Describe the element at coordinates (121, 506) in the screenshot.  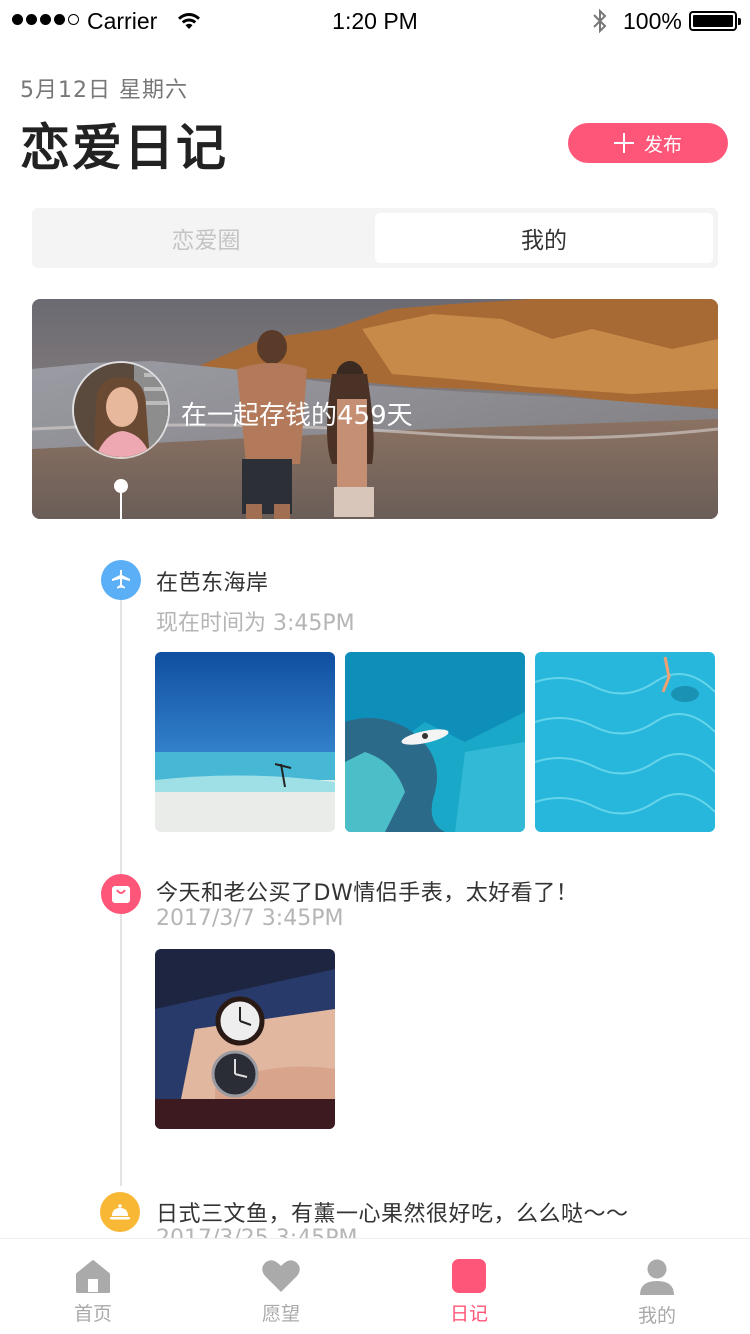
I see `timeline-start-line` at that location.